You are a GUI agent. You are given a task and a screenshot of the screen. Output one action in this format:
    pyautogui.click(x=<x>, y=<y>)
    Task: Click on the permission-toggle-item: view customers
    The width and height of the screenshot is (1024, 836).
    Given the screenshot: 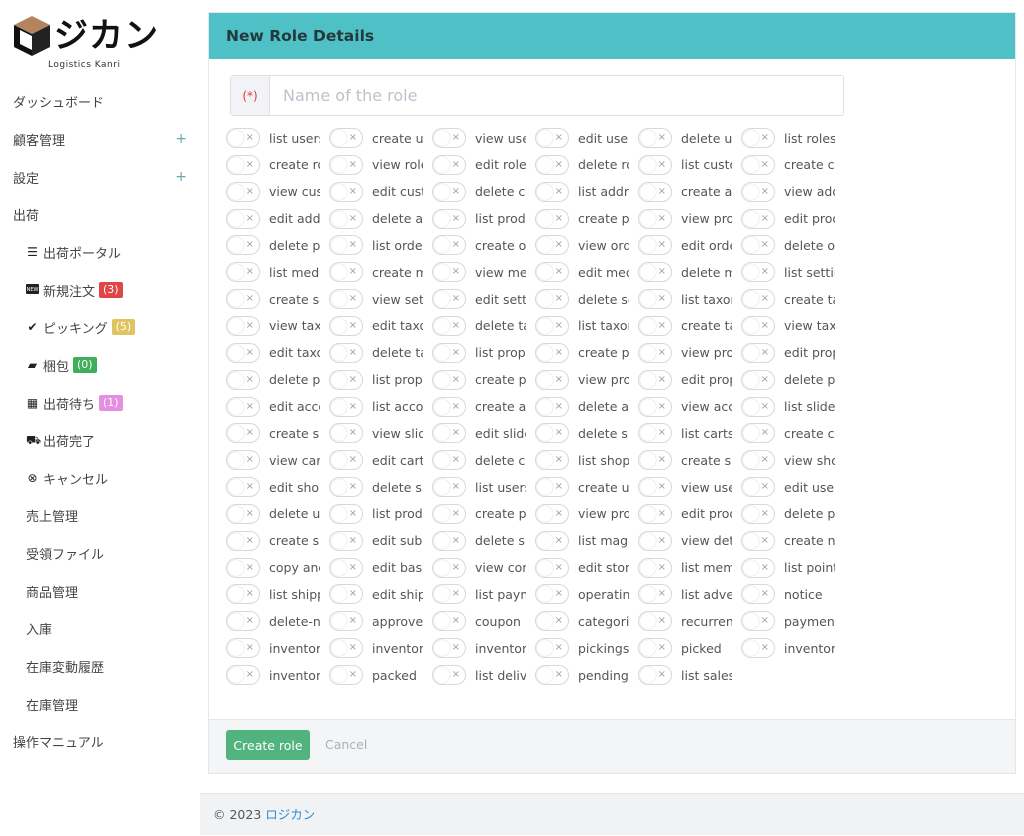 What is the action you would take?
    pyautogui.click(x=276, y=192)
    